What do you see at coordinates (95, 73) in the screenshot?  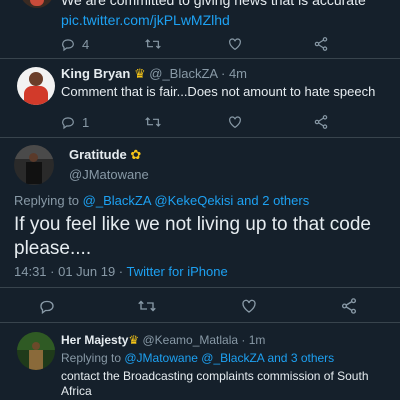 I see `display-name: King Bryan` at bounding box center [95, 73].